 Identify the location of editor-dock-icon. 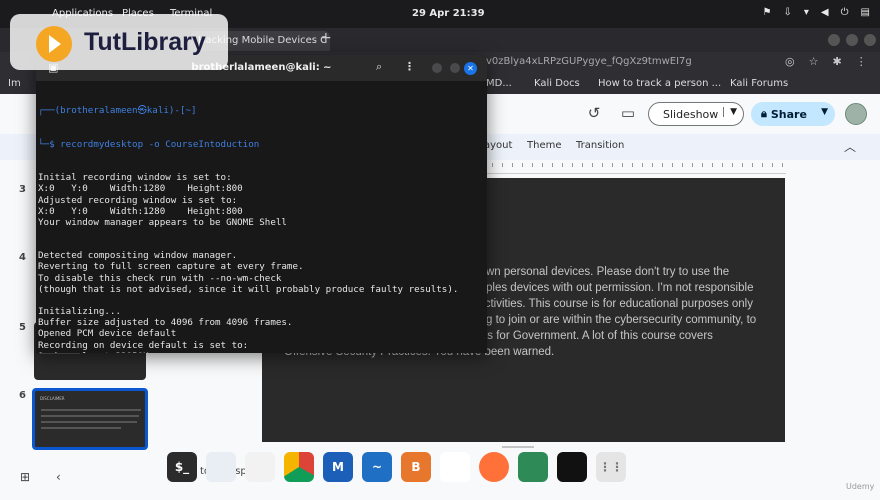
(260, 467).